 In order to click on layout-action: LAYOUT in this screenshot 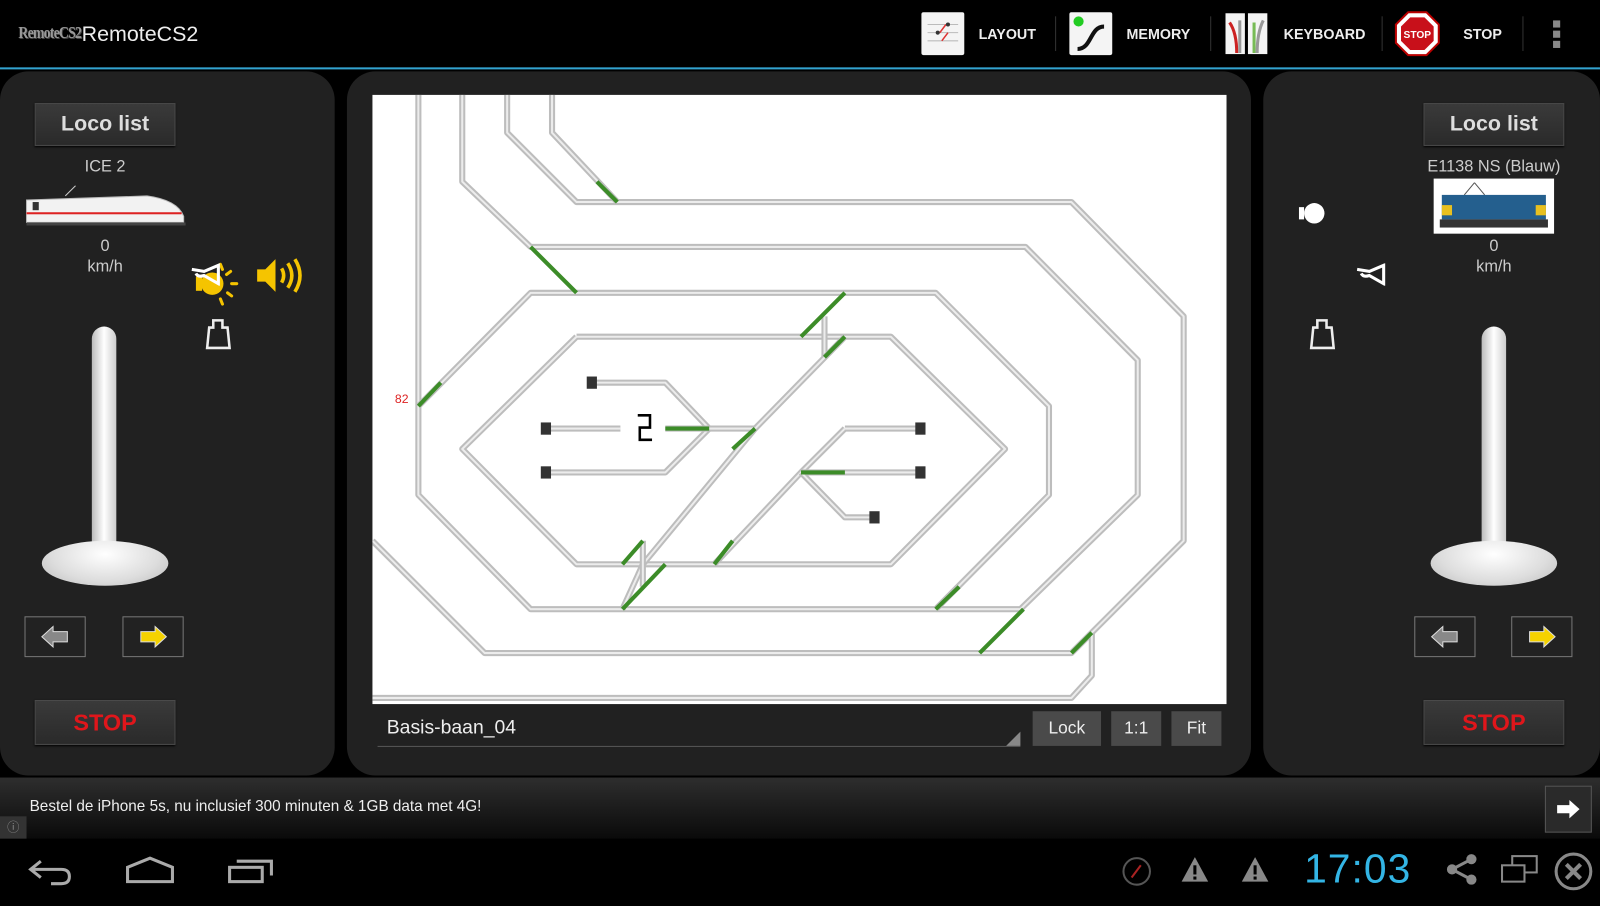, I will do `click(978, 33)`.